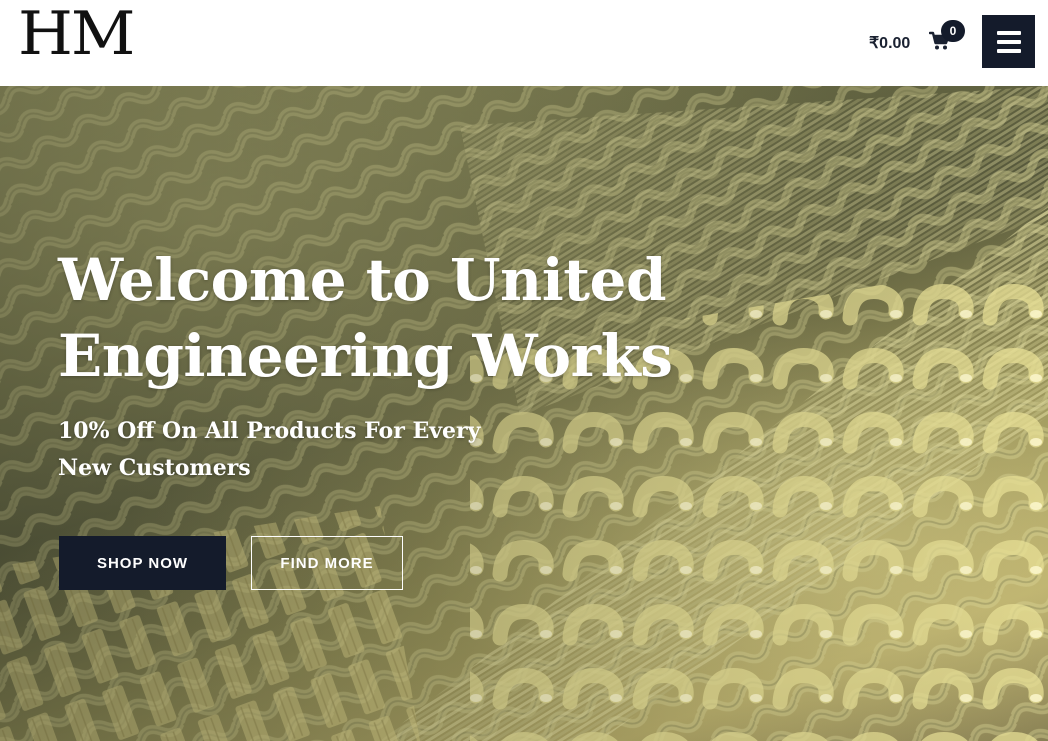  I want to click on hero-title: Welcome to United Engineering Works, so click(365, 318).